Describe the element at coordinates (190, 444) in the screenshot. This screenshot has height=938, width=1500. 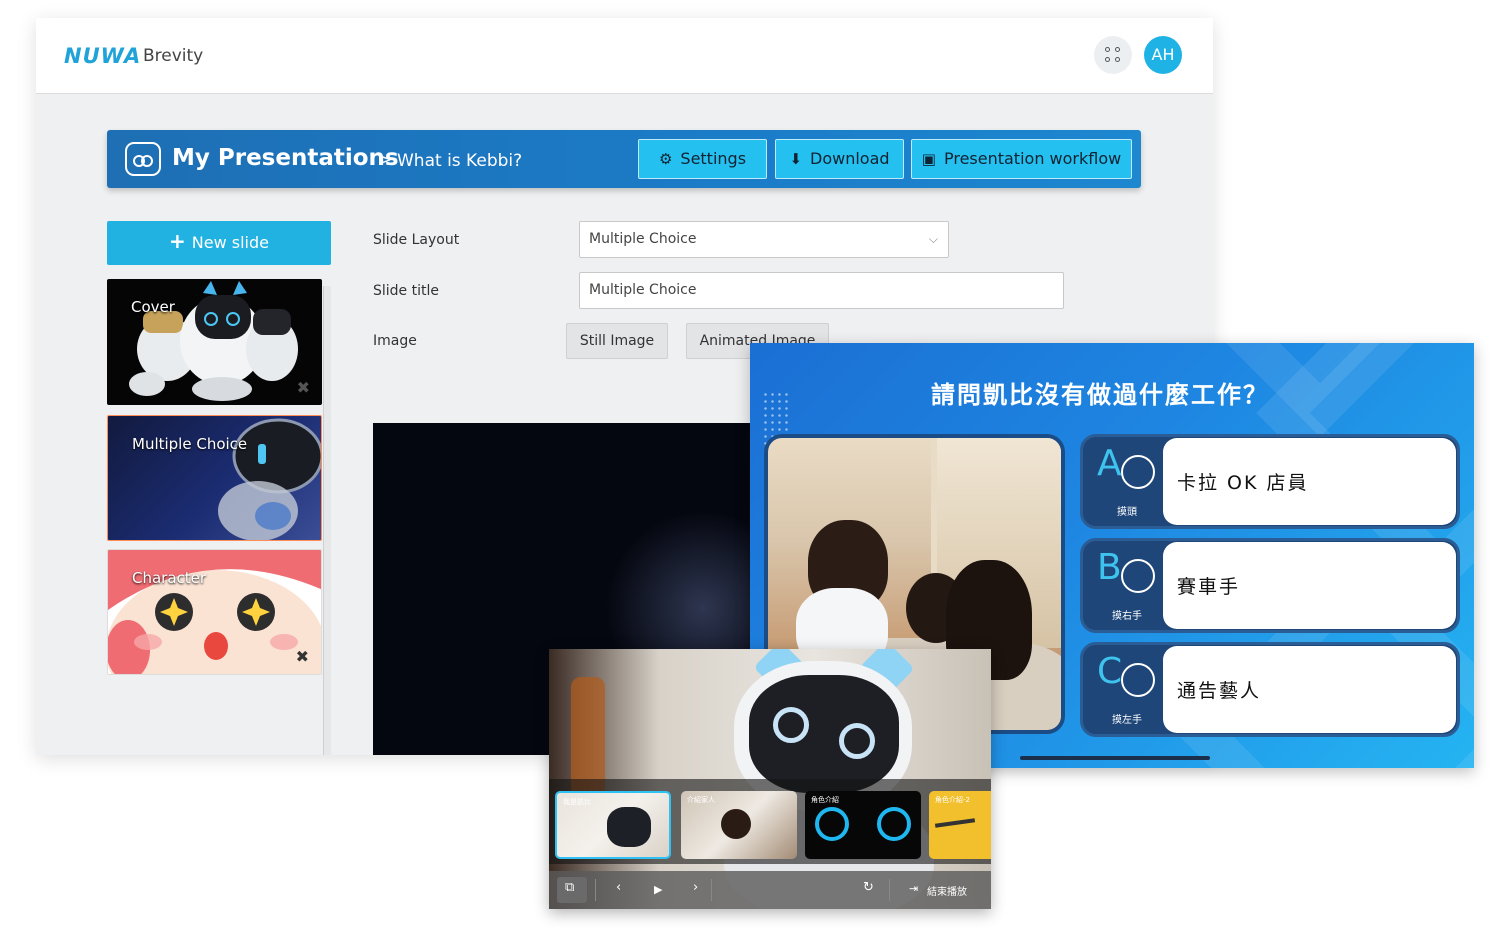
I see `slide-label: Multiple Choice` at that location.